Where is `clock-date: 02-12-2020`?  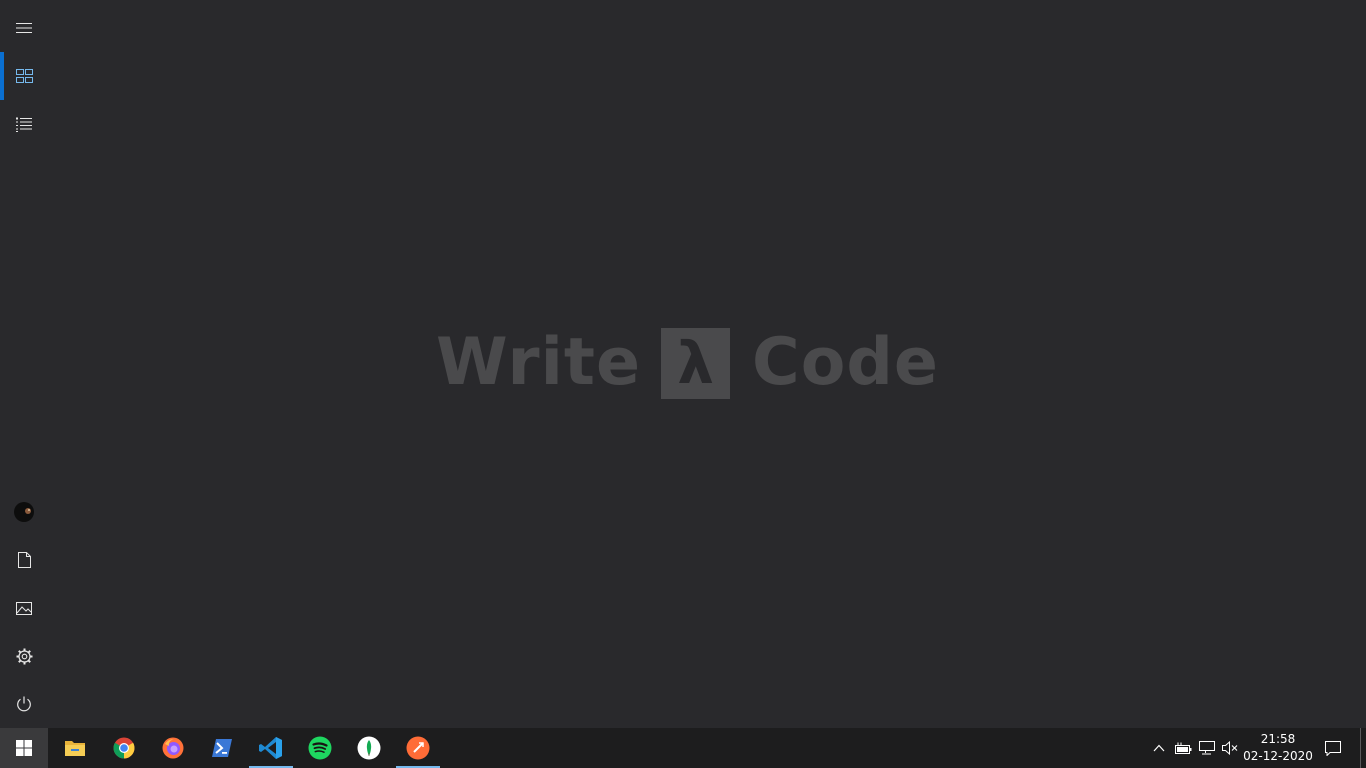 clock-date: 02-12-2020 is located at coordinates (1278, 756).